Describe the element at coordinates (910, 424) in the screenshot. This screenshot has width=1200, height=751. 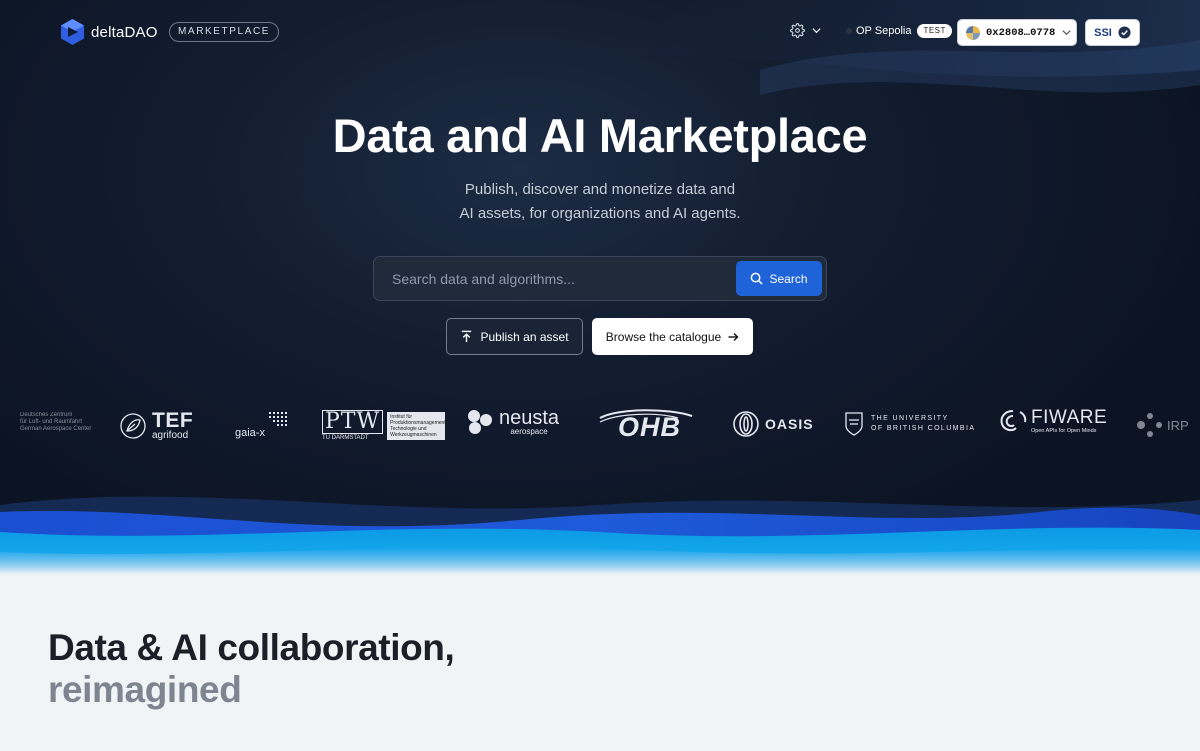
I see `ubc-logo: THE UNIVERSITY OF BRITISH COLUMBIA` at that location.